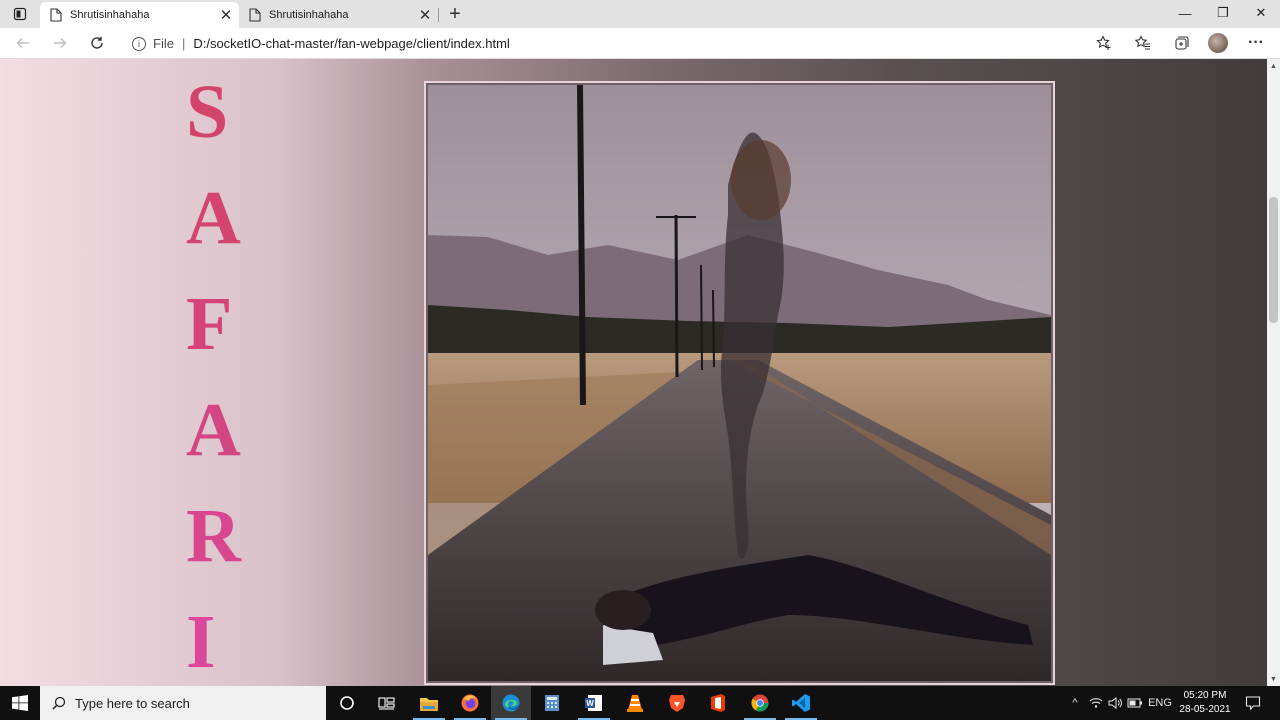 This screenshot has height=720, width=1280. Describe the element at coordinates (1256, 43) in the screenshot. I see `settings-more-button: ···` at that location.